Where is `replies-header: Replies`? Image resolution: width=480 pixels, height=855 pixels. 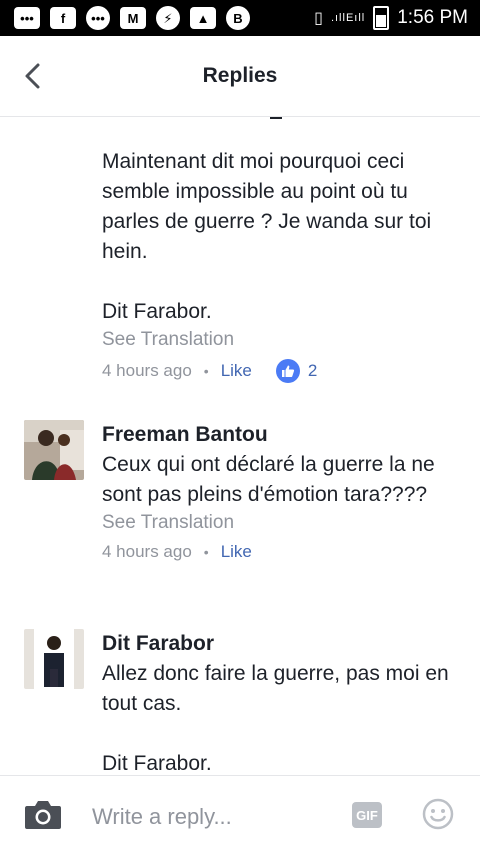
replies-header: Replies is located at coordinates (240, 76).